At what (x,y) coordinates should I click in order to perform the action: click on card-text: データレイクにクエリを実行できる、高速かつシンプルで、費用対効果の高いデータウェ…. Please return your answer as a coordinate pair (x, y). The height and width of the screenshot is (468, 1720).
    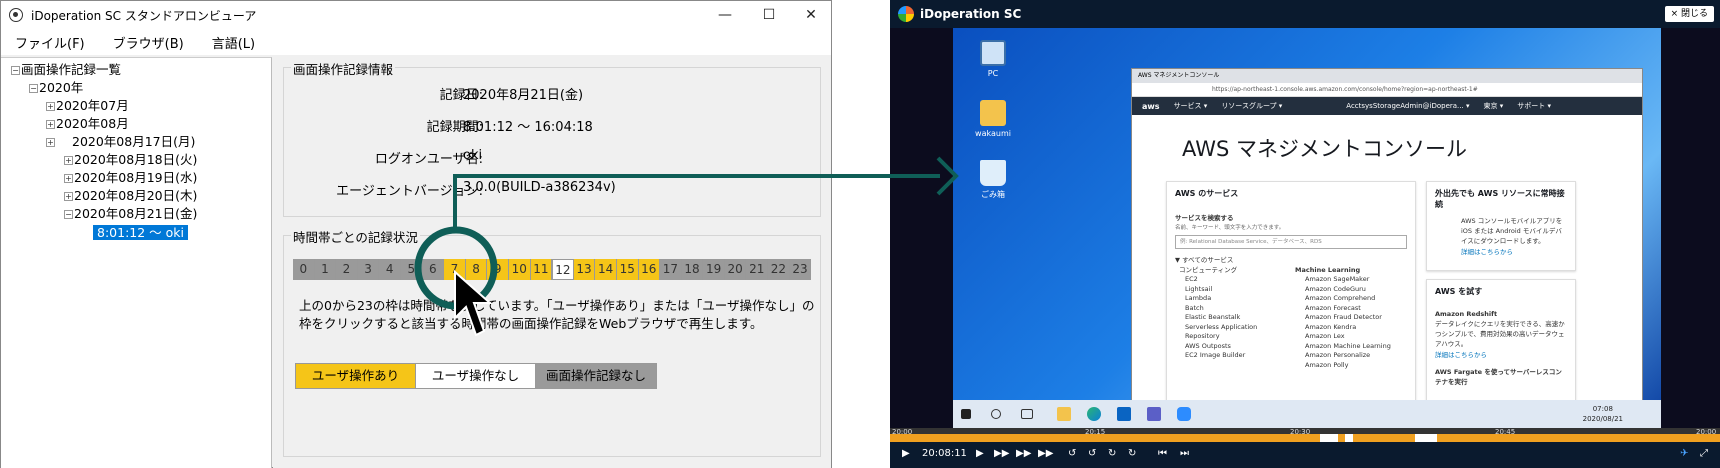
    Looking at the image, I should click on (1500, 334).